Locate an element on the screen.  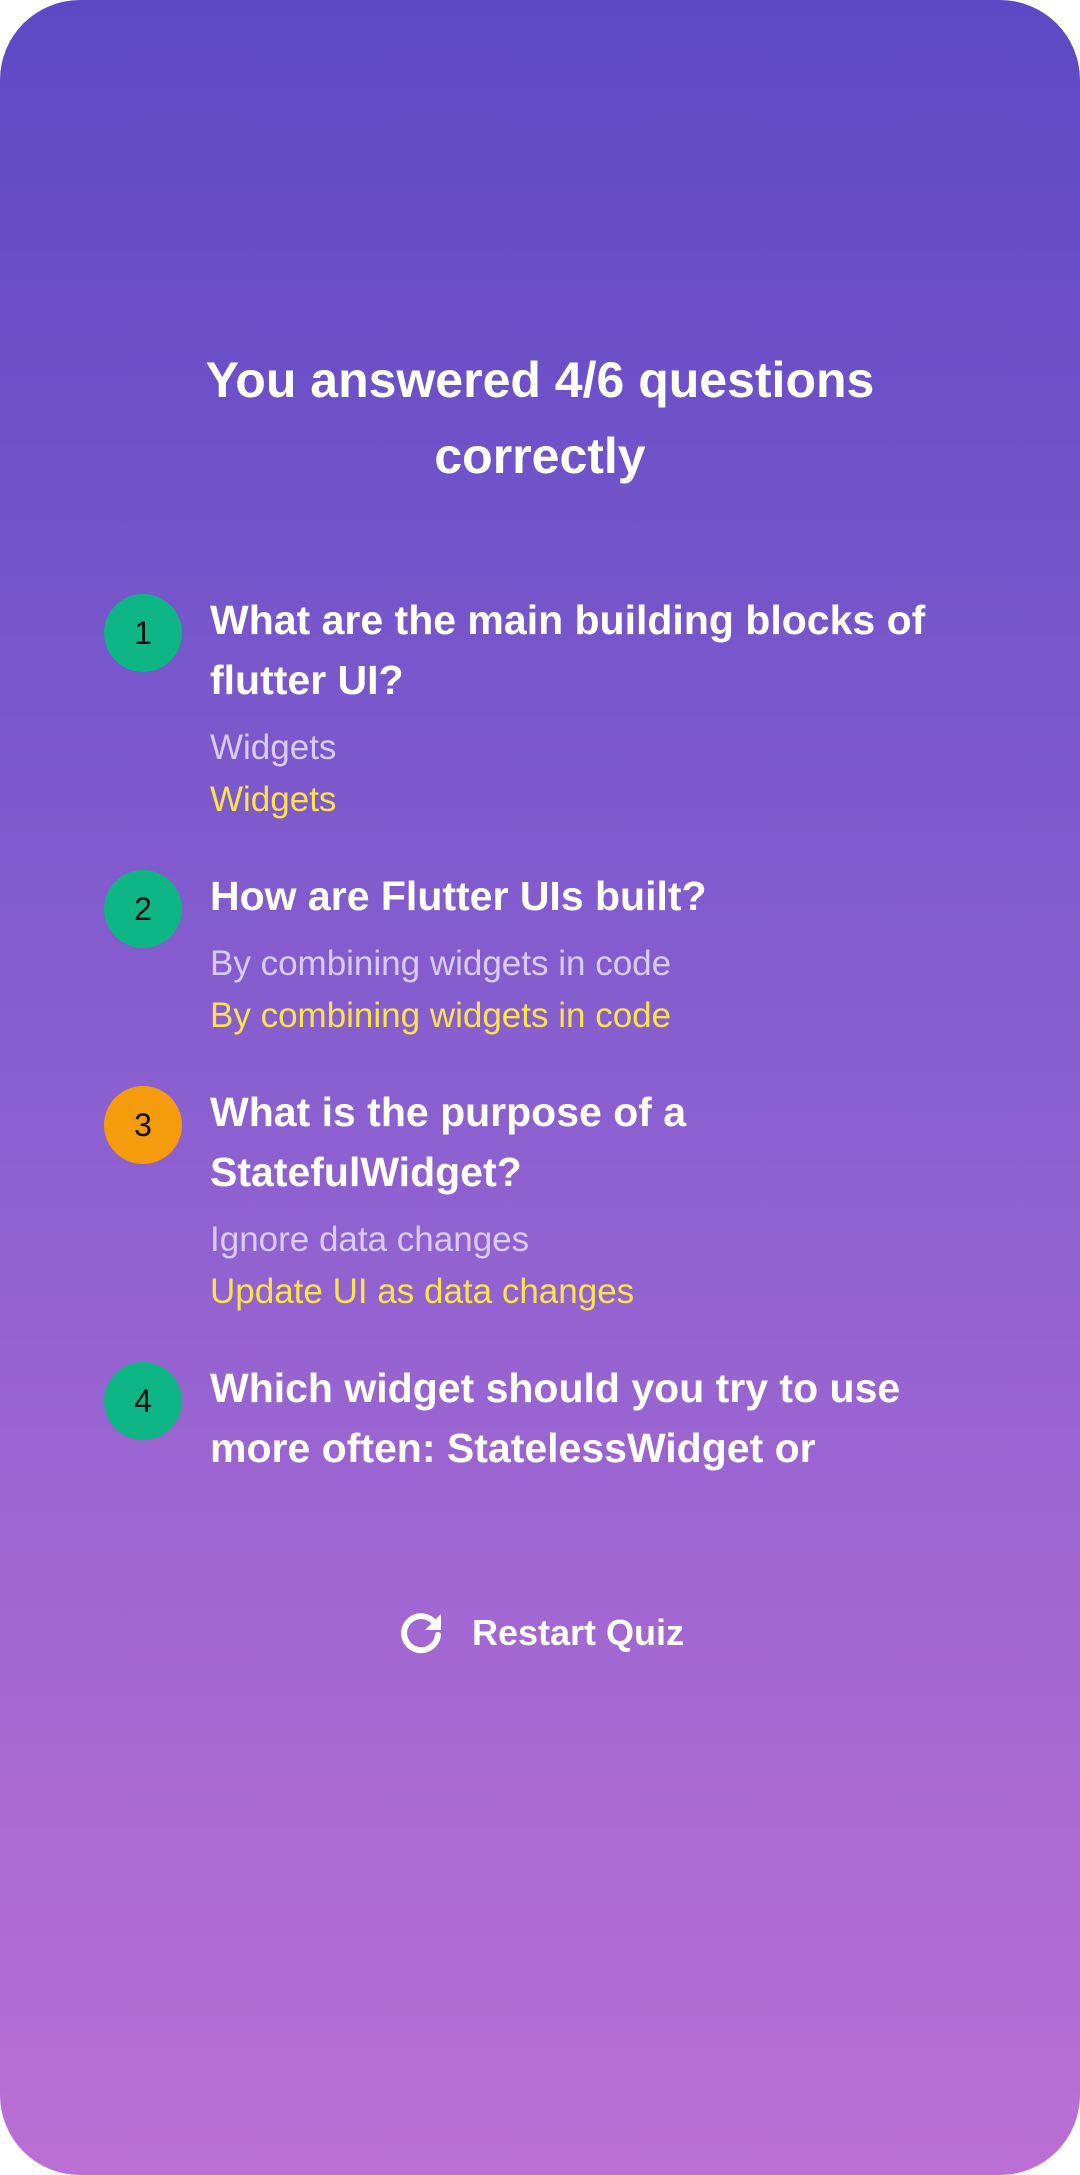
question-text: What is the purpose of a StatefulWidget? is located at coordinates (448, 1142).